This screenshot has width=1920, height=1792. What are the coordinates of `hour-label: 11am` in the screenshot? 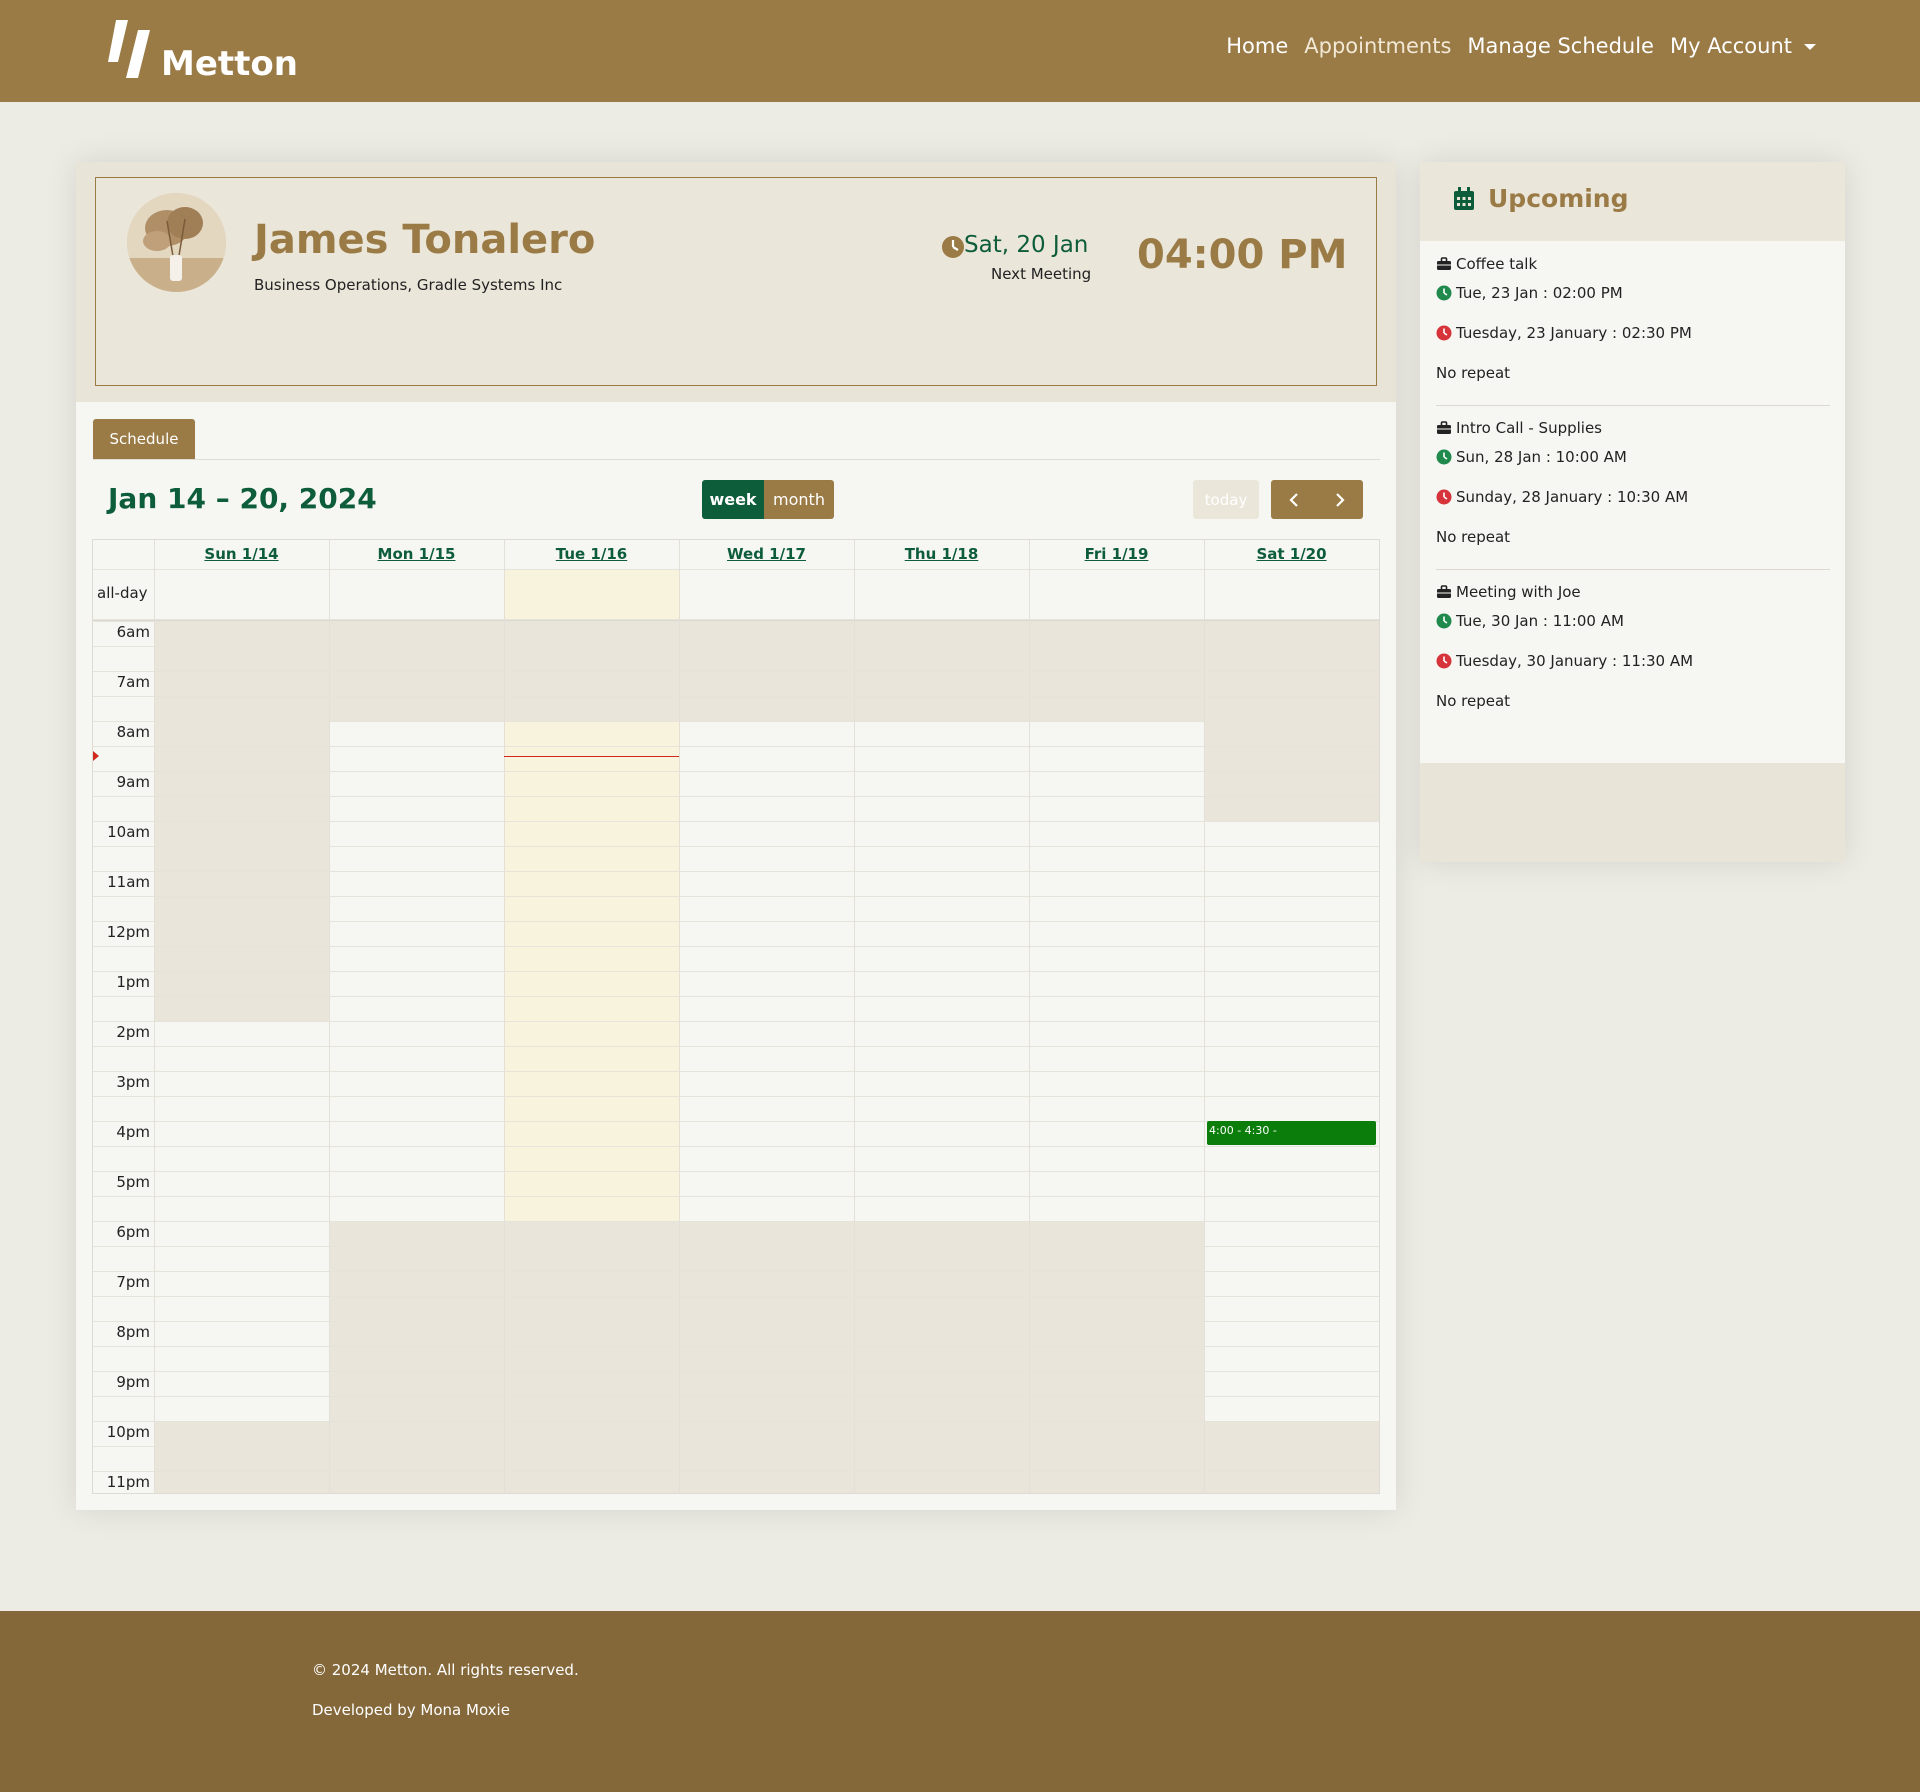 It's located at (128, 882).